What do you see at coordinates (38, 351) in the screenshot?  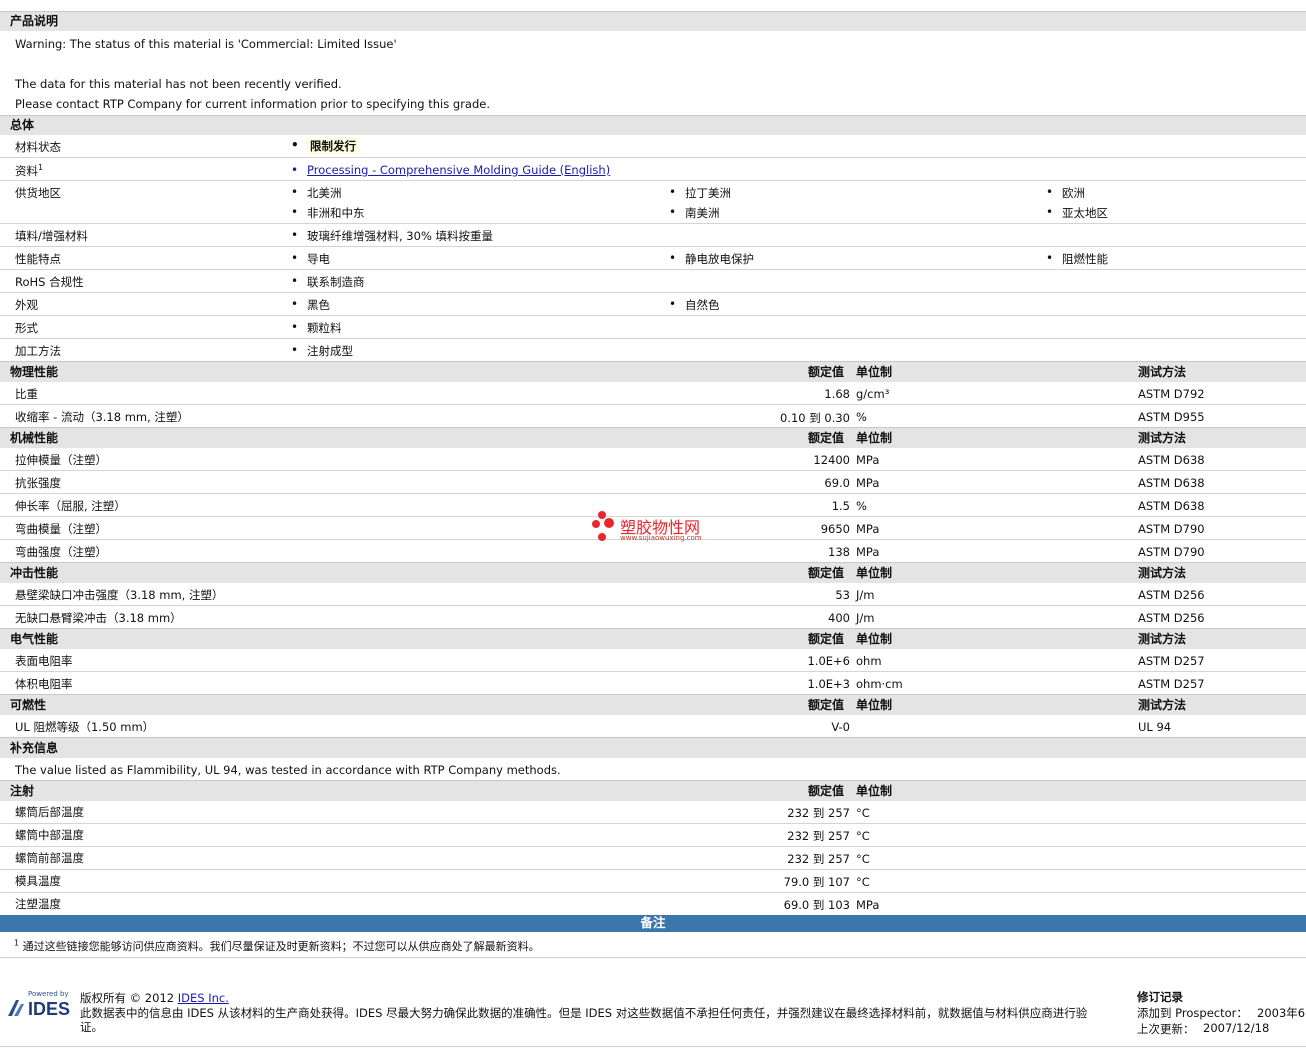 I see `row-label: 加工方法` at bounding box center [38, 351].